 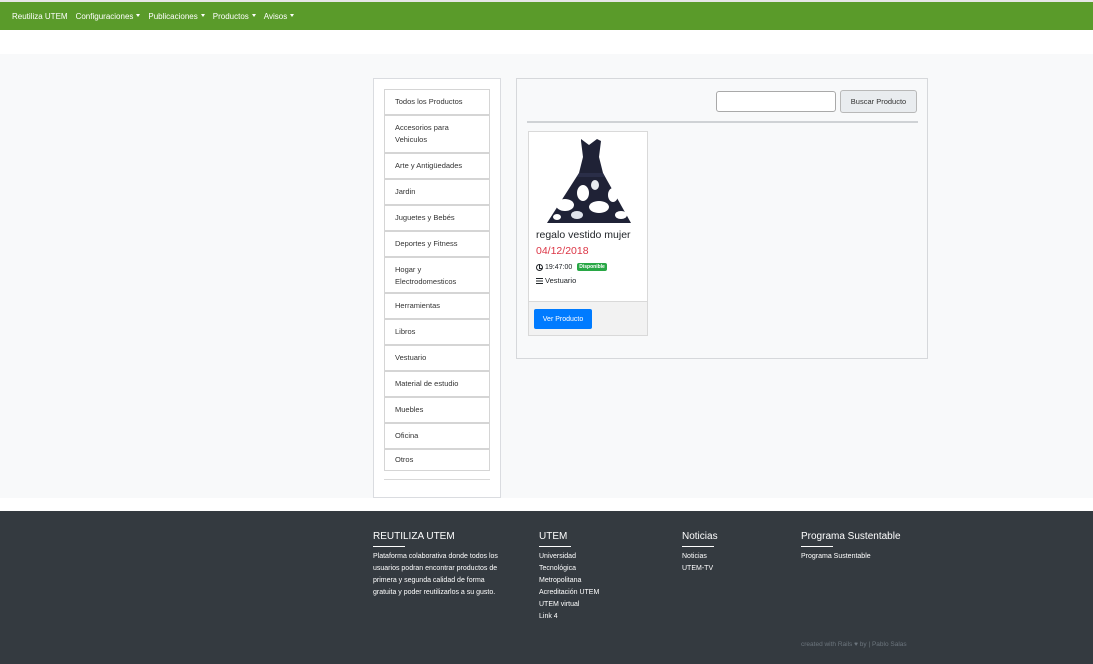 What do you see at coordinates (437, 275) in the screenshot?
I see `category-item-hogar: Hogar y Electrodomesticos` at bounding box center [437, 275].